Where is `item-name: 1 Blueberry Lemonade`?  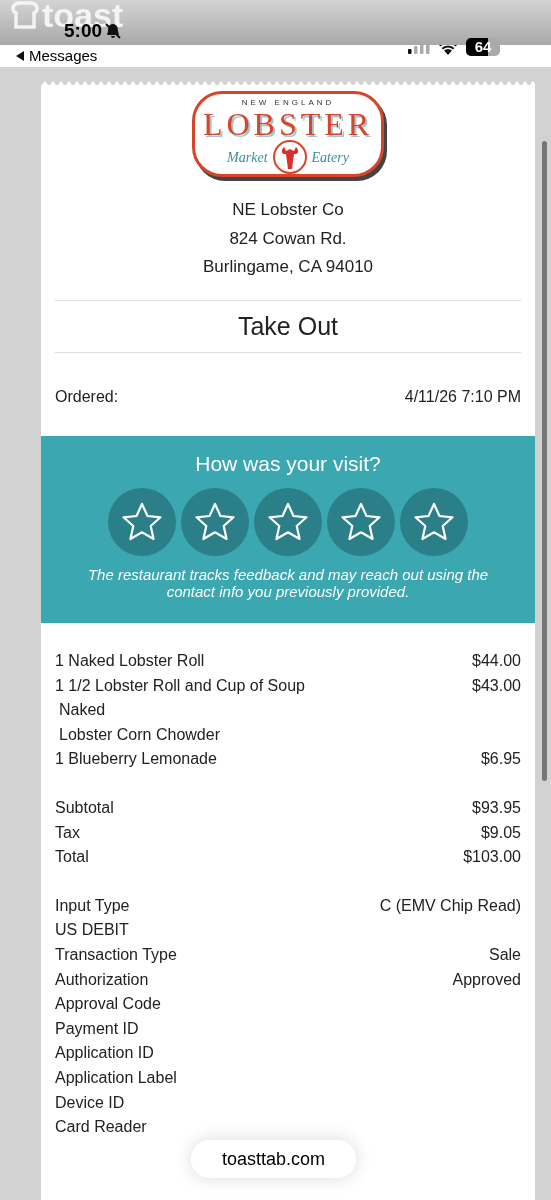 item-name: 1 Blueberry Lemonade is located at coordinates (136, 759).